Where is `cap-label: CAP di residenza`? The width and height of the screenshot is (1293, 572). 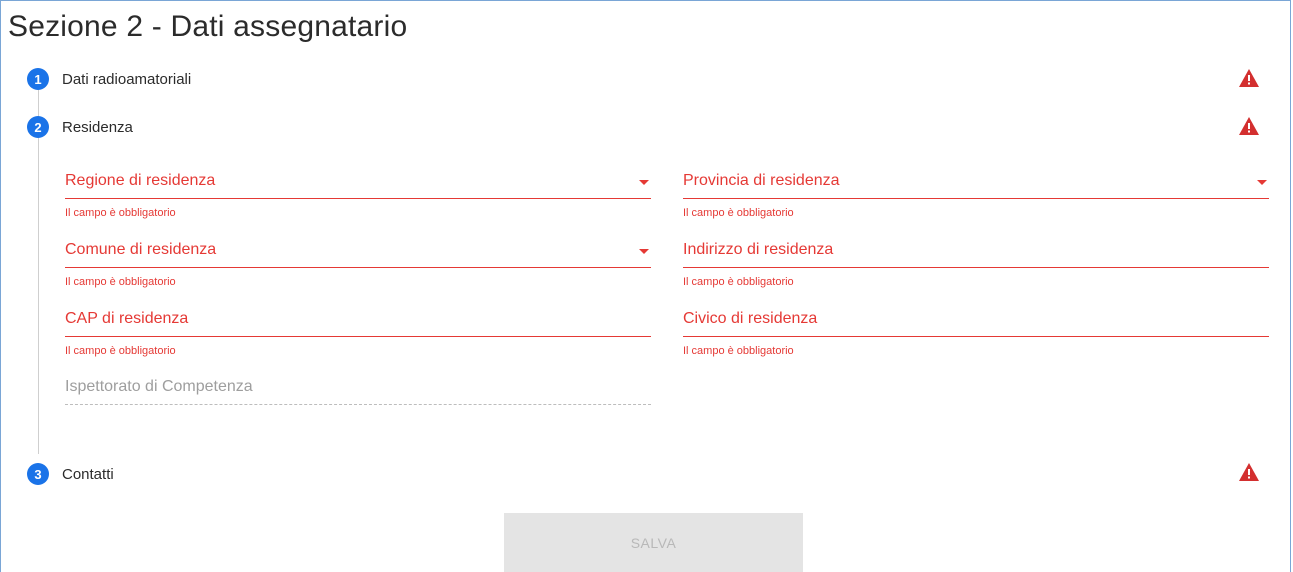 cap-label: CAP di residenza is located at coordinates (127, 318).